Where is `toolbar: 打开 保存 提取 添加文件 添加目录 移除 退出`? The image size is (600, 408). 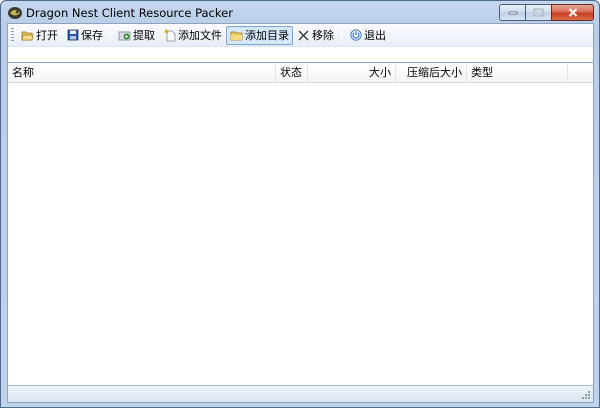 toolbar: 打开 保存 提取 添加文件 添加目录 移除 退出 is located at coordinates (300, 35).